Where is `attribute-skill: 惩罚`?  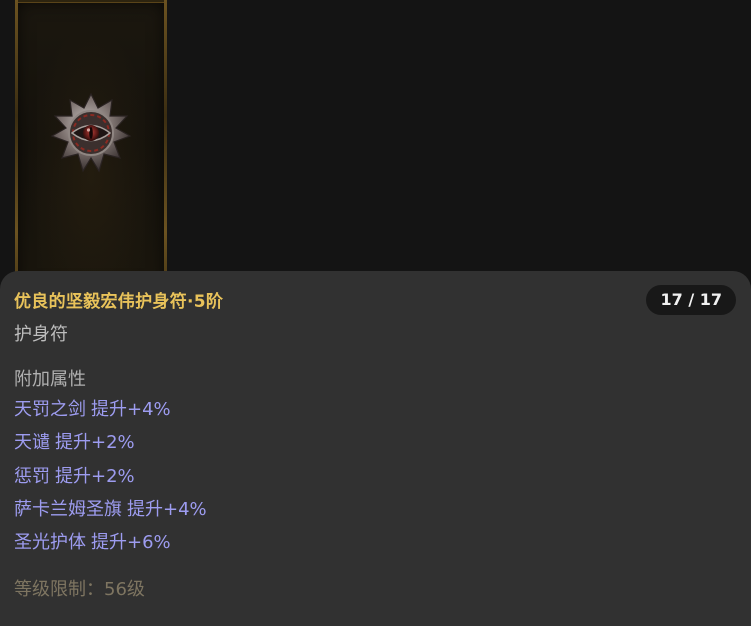 attribute-skill: 惩罚 is located at coordinates (32, 476).